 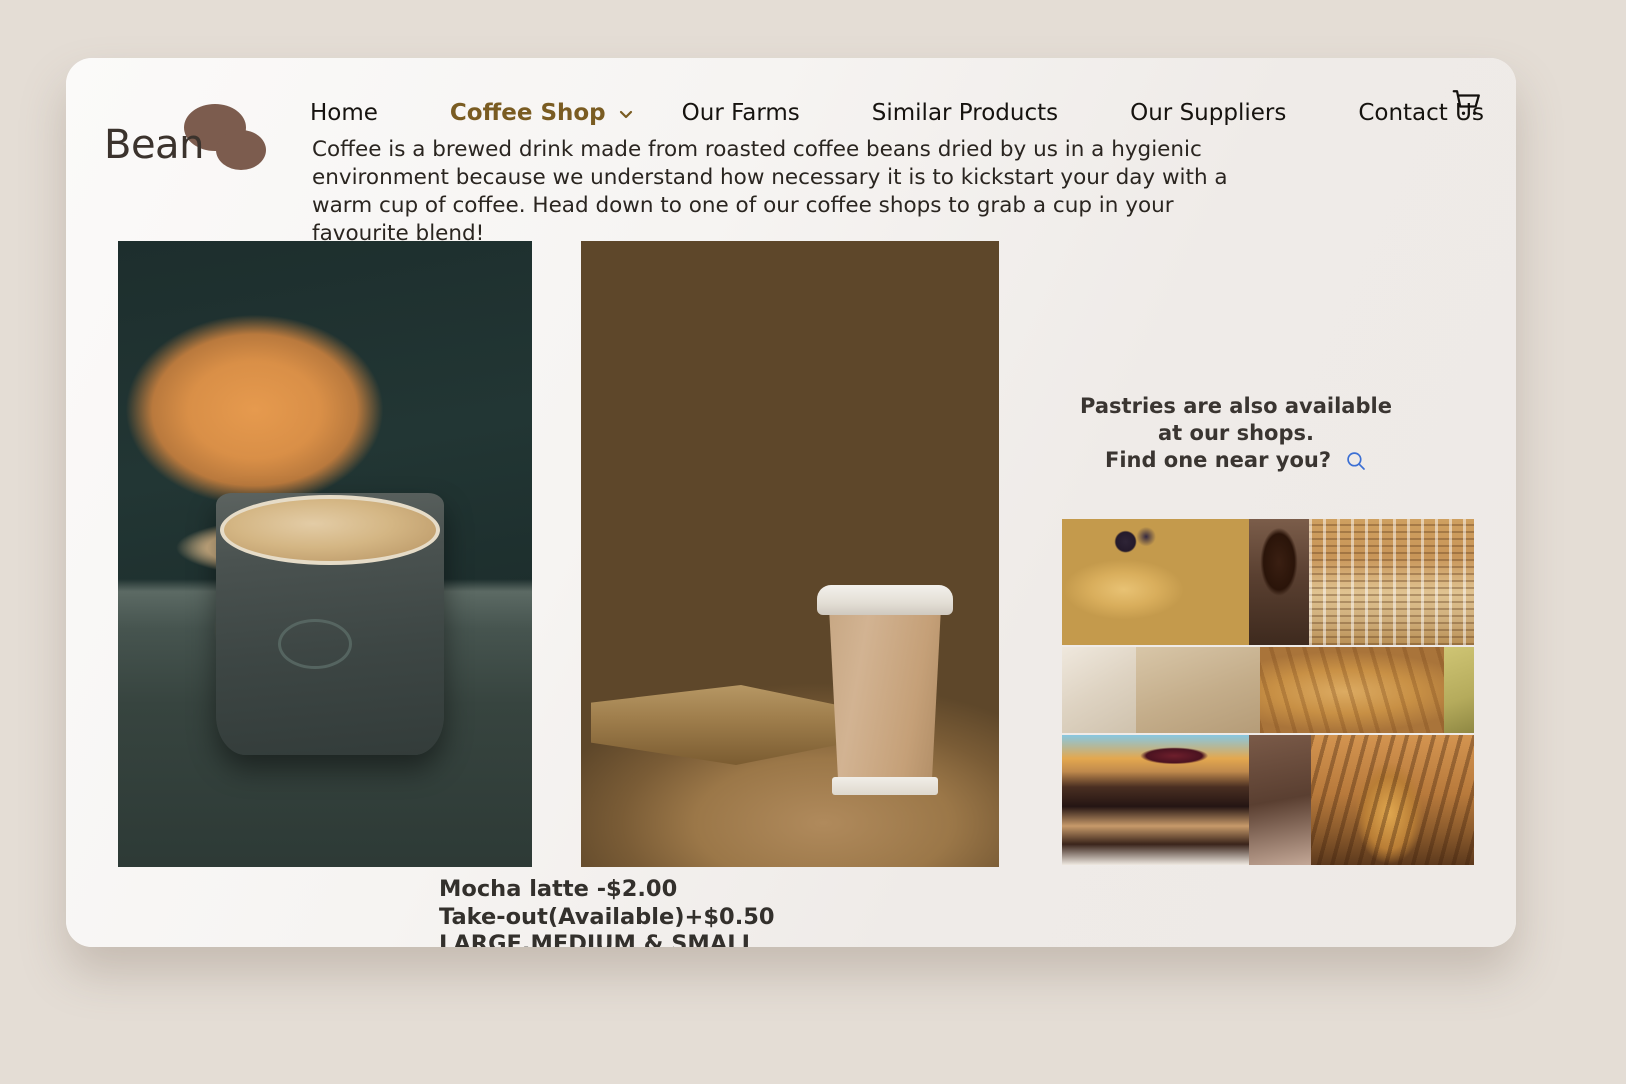 What do you see at coordinates (315, 644) in the screenshot?
I see `cup-brand-mark` at bounding box center [315, 644].